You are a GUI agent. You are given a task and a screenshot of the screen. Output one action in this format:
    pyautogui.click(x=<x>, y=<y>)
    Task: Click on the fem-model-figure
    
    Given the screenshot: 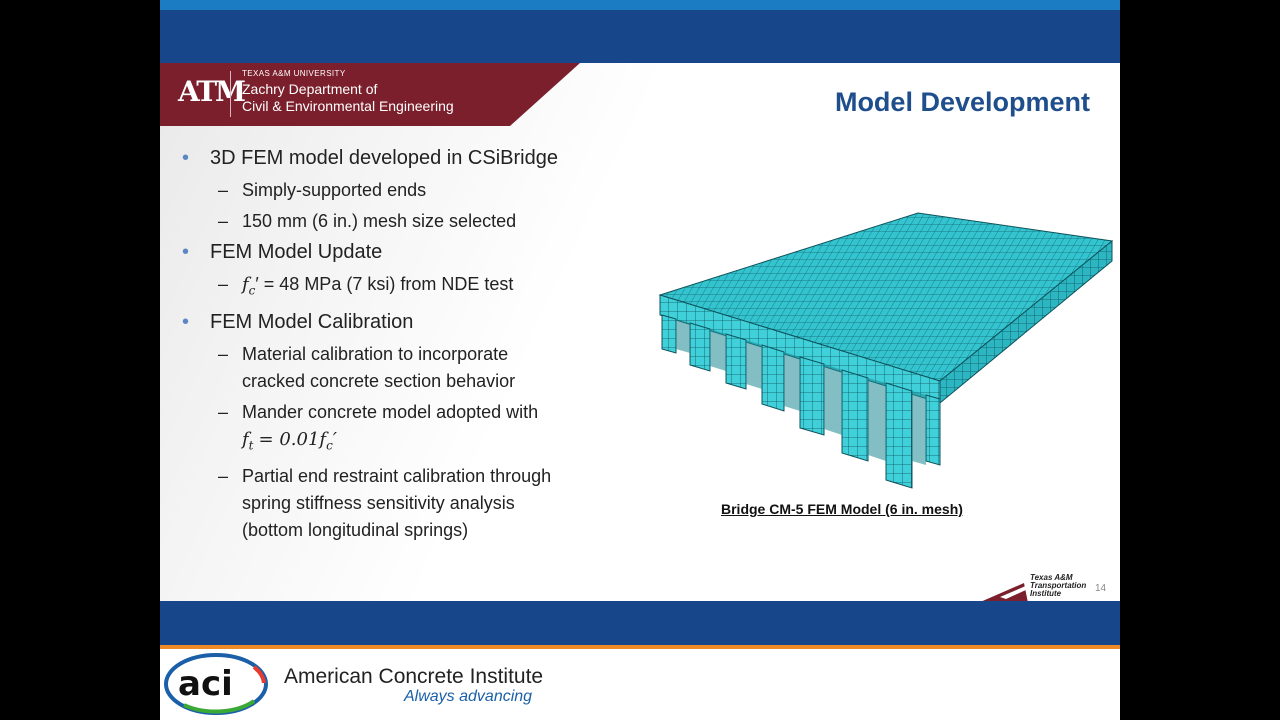 What is the action you would take?
    pyautogui.click(x=885, y=348)
    